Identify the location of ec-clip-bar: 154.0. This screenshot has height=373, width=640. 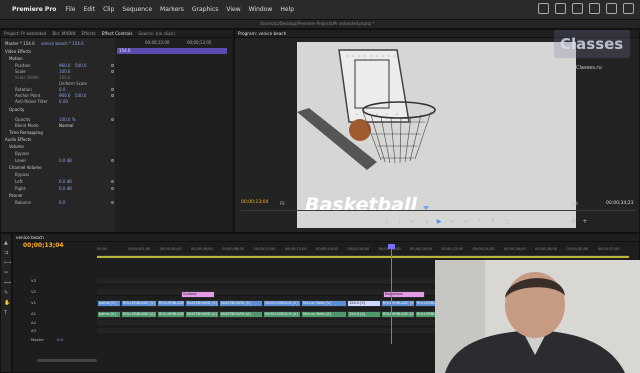
(172, 51).